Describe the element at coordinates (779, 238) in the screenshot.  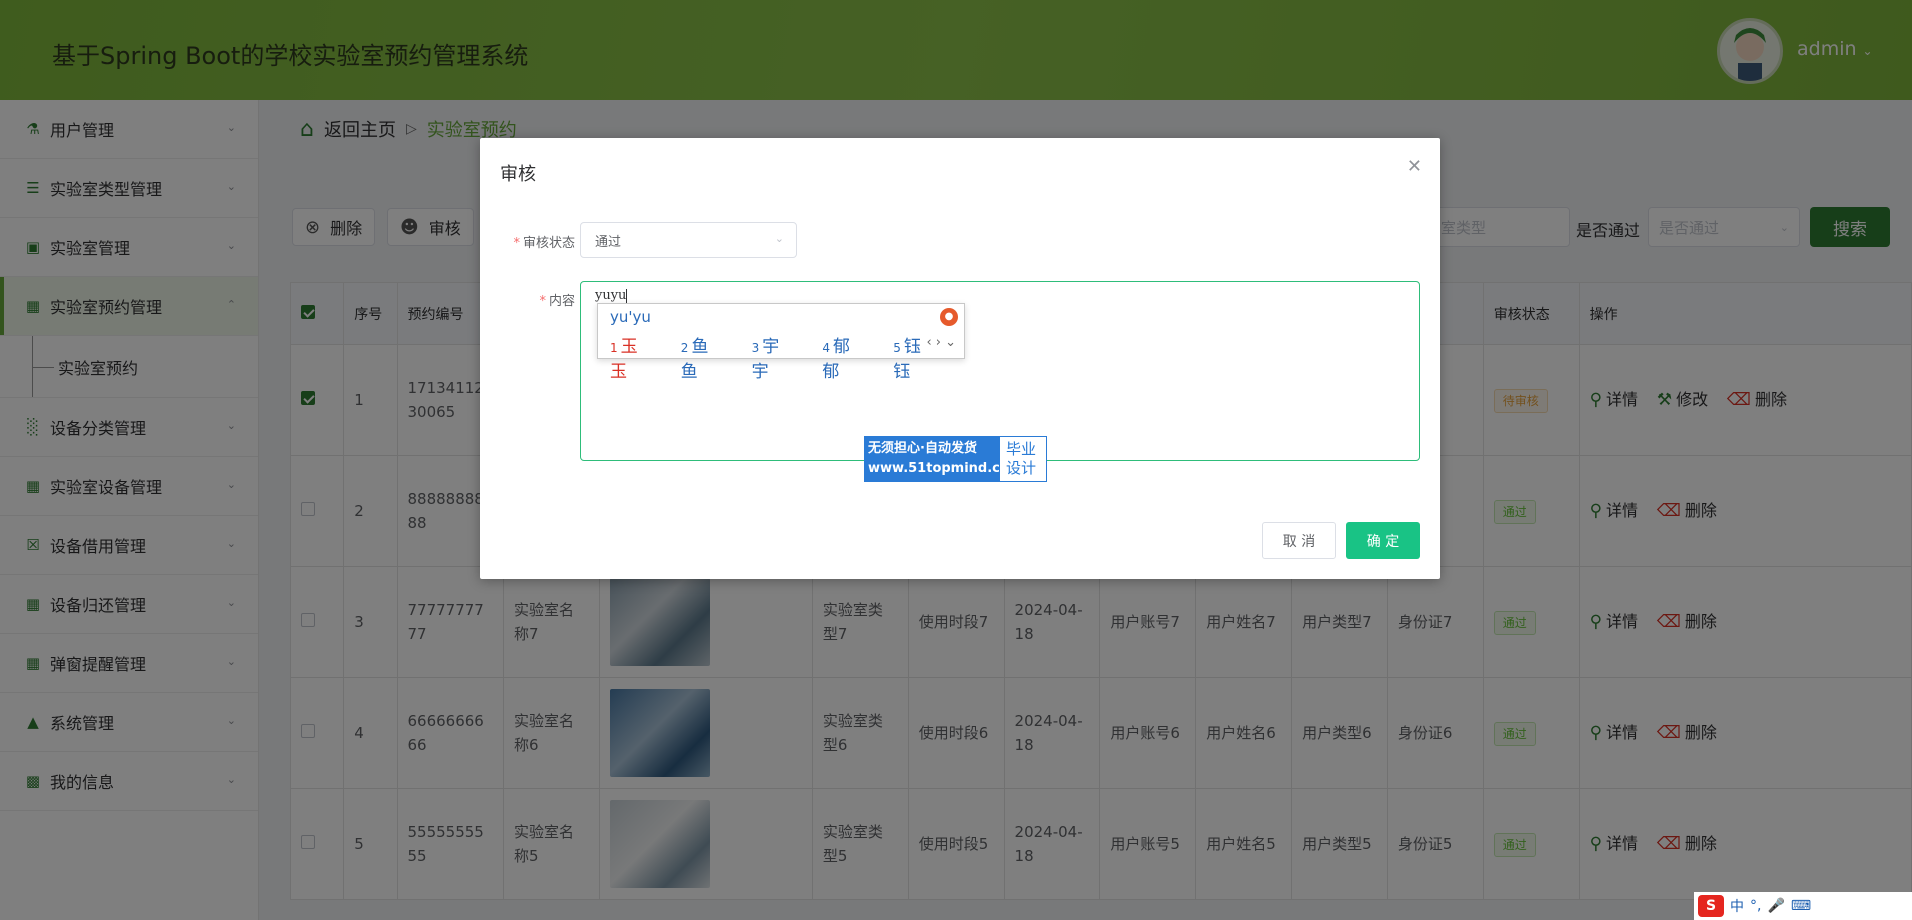
I see `chevron-down-icon: ⌄` at that location.